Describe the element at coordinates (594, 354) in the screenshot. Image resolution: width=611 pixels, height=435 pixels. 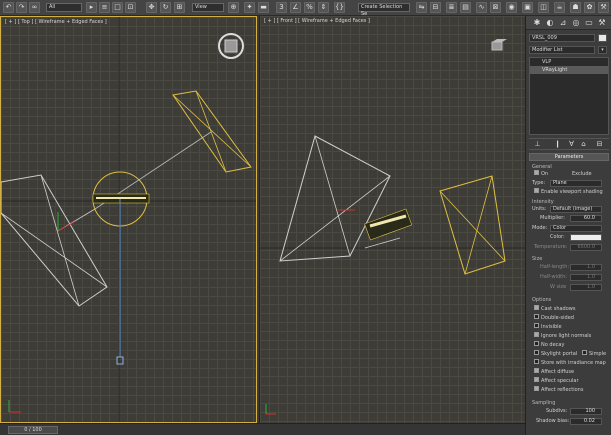
I see `option-simple: Simple` at that location.